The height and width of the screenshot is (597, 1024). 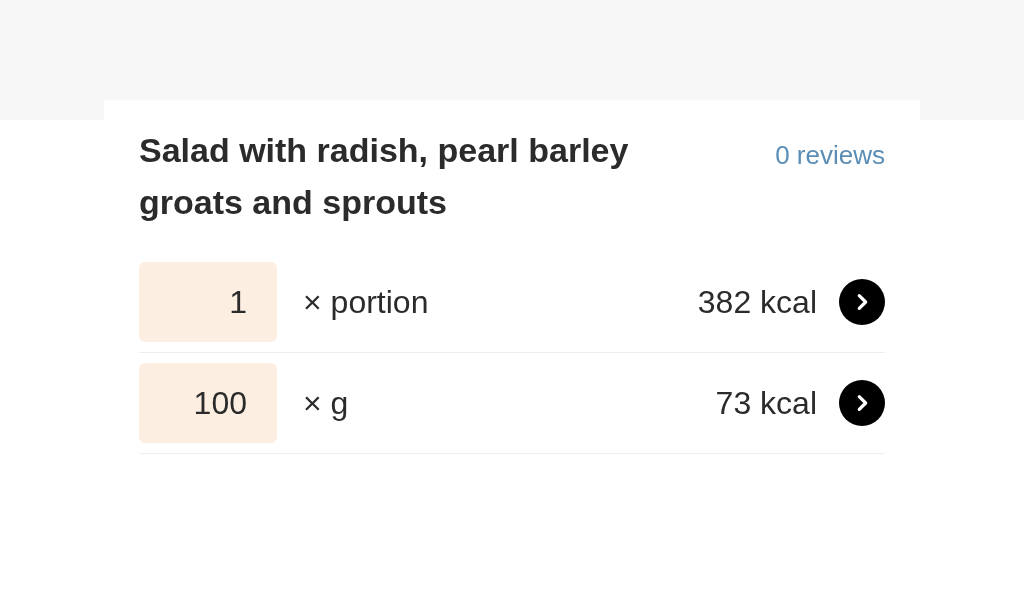 I want to click on unit-label: × portion, so click(x=366, y=302).